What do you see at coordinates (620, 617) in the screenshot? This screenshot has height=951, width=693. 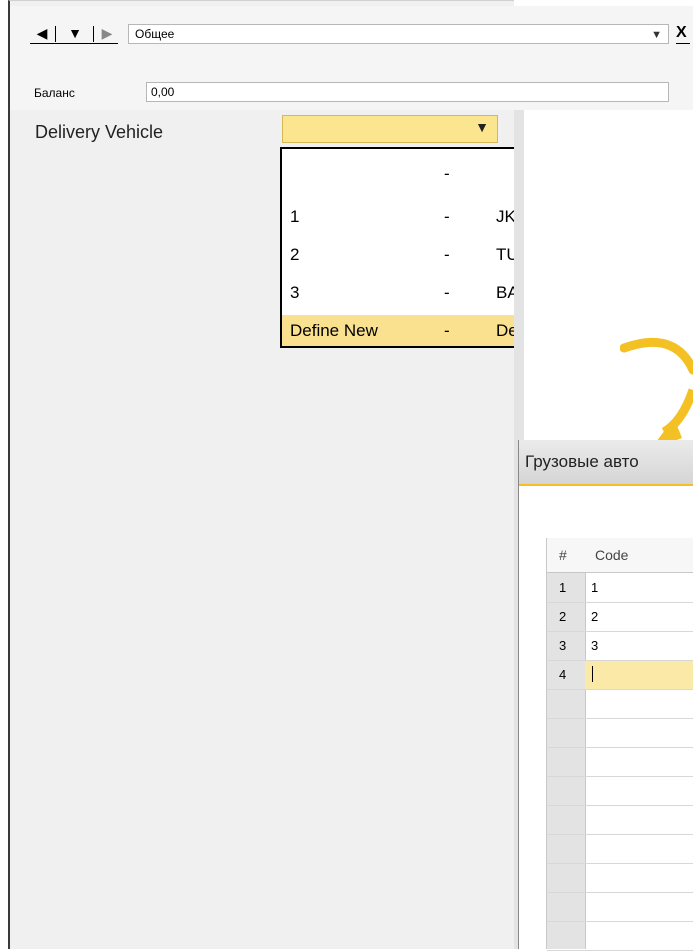 I see `table-row: 2 2` at bounding box center [620, 617].